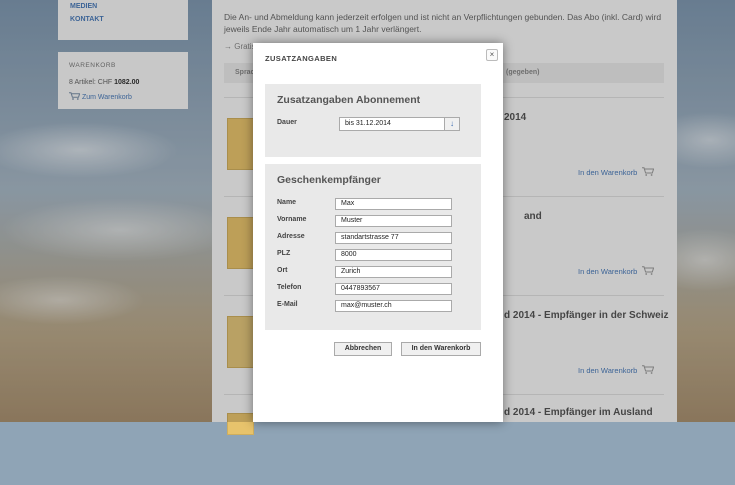  Describe the element at coordinates (329, 180) in the screenshot. I see `recipient-heading: Geschenkempfänger` at that location.